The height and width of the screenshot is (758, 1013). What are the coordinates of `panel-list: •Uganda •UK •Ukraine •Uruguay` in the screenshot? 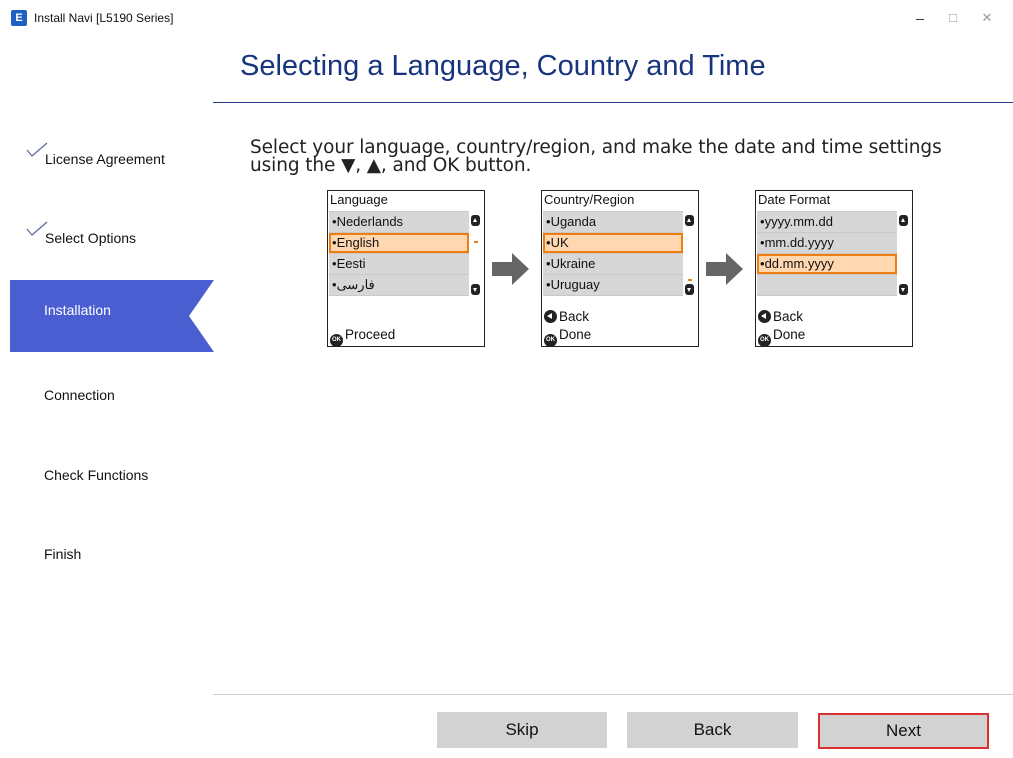 It's located at (613, 253).